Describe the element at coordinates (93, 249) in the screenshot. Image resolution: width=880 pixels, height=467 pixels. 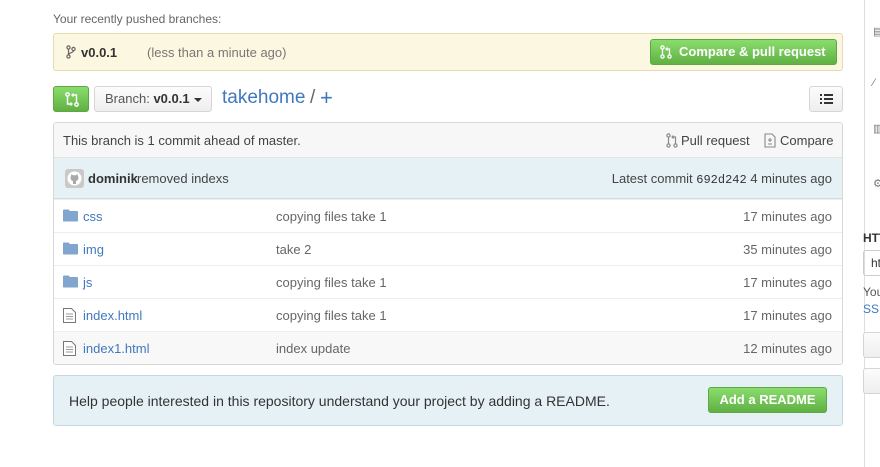
I see `file-name: img` at that location.